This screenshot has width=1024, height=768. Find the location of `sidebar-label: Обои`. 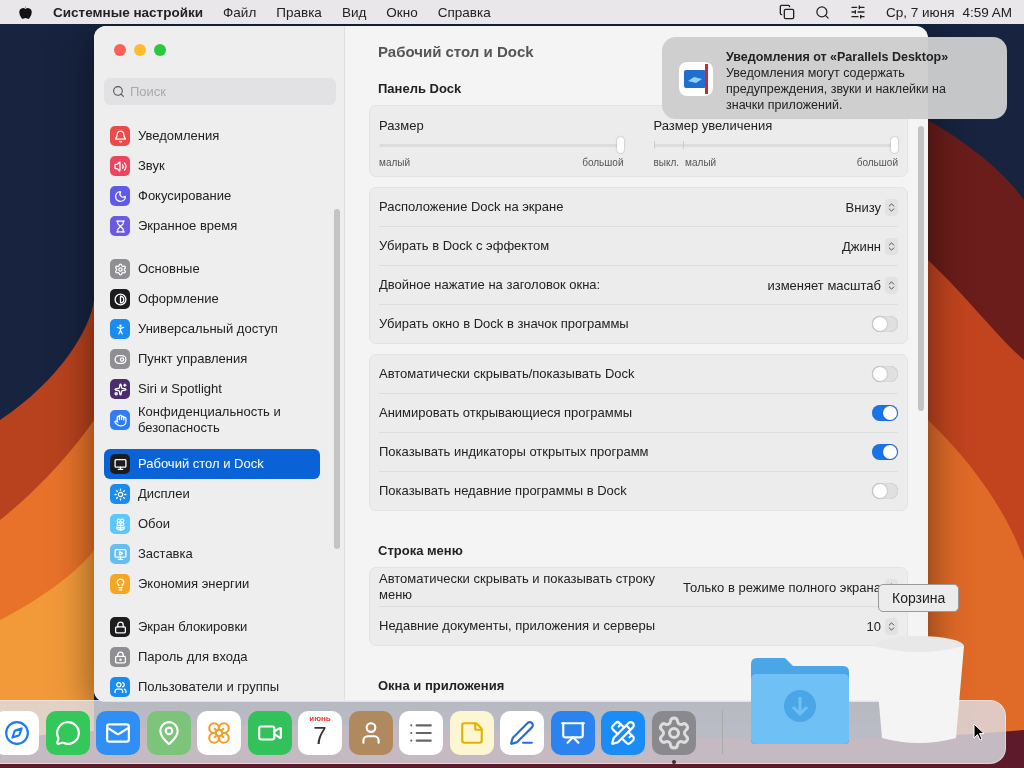

sidebar-label: Обои is located at coordinates (154, 524).